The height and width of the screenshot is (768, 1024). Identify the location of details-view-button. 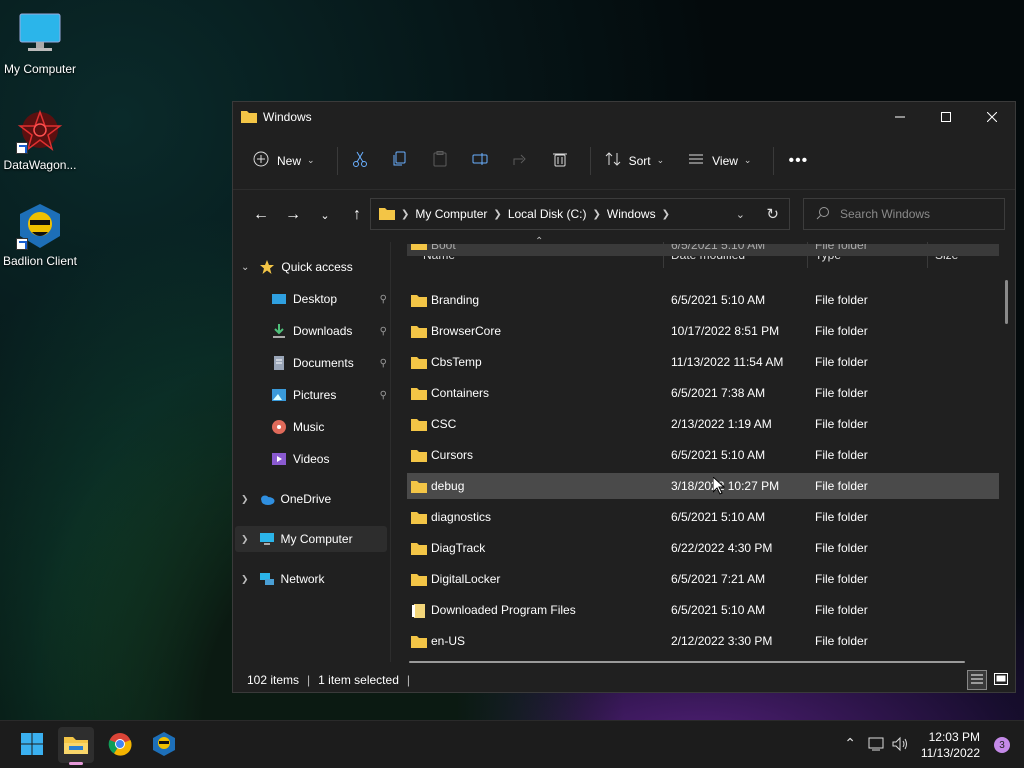
(977, 680).